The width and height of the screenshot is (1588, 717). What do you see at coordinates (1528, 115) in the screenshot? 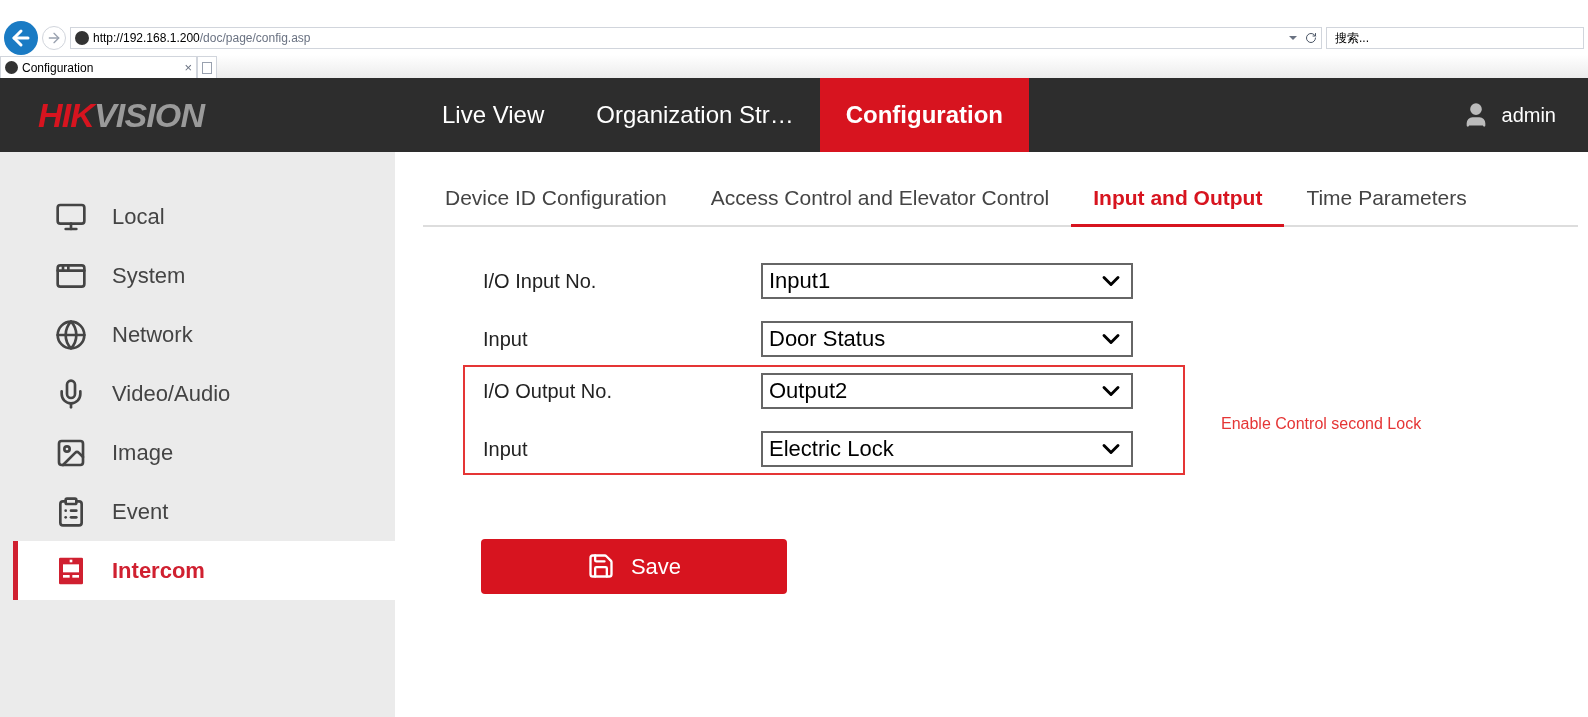
I see `username: admin` at bounding box center [1528, 115].